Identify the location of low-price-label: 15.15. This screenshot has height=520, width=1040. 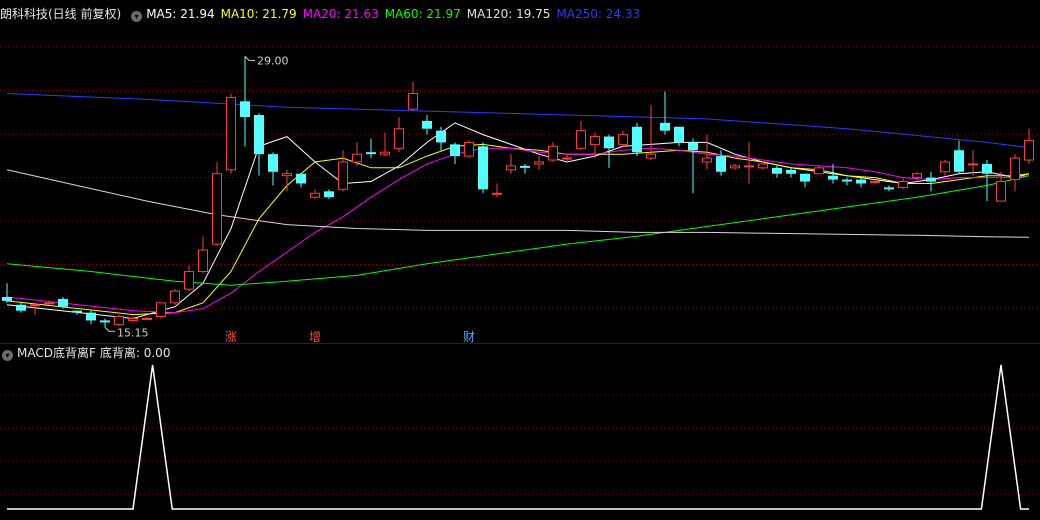
(133, 332).